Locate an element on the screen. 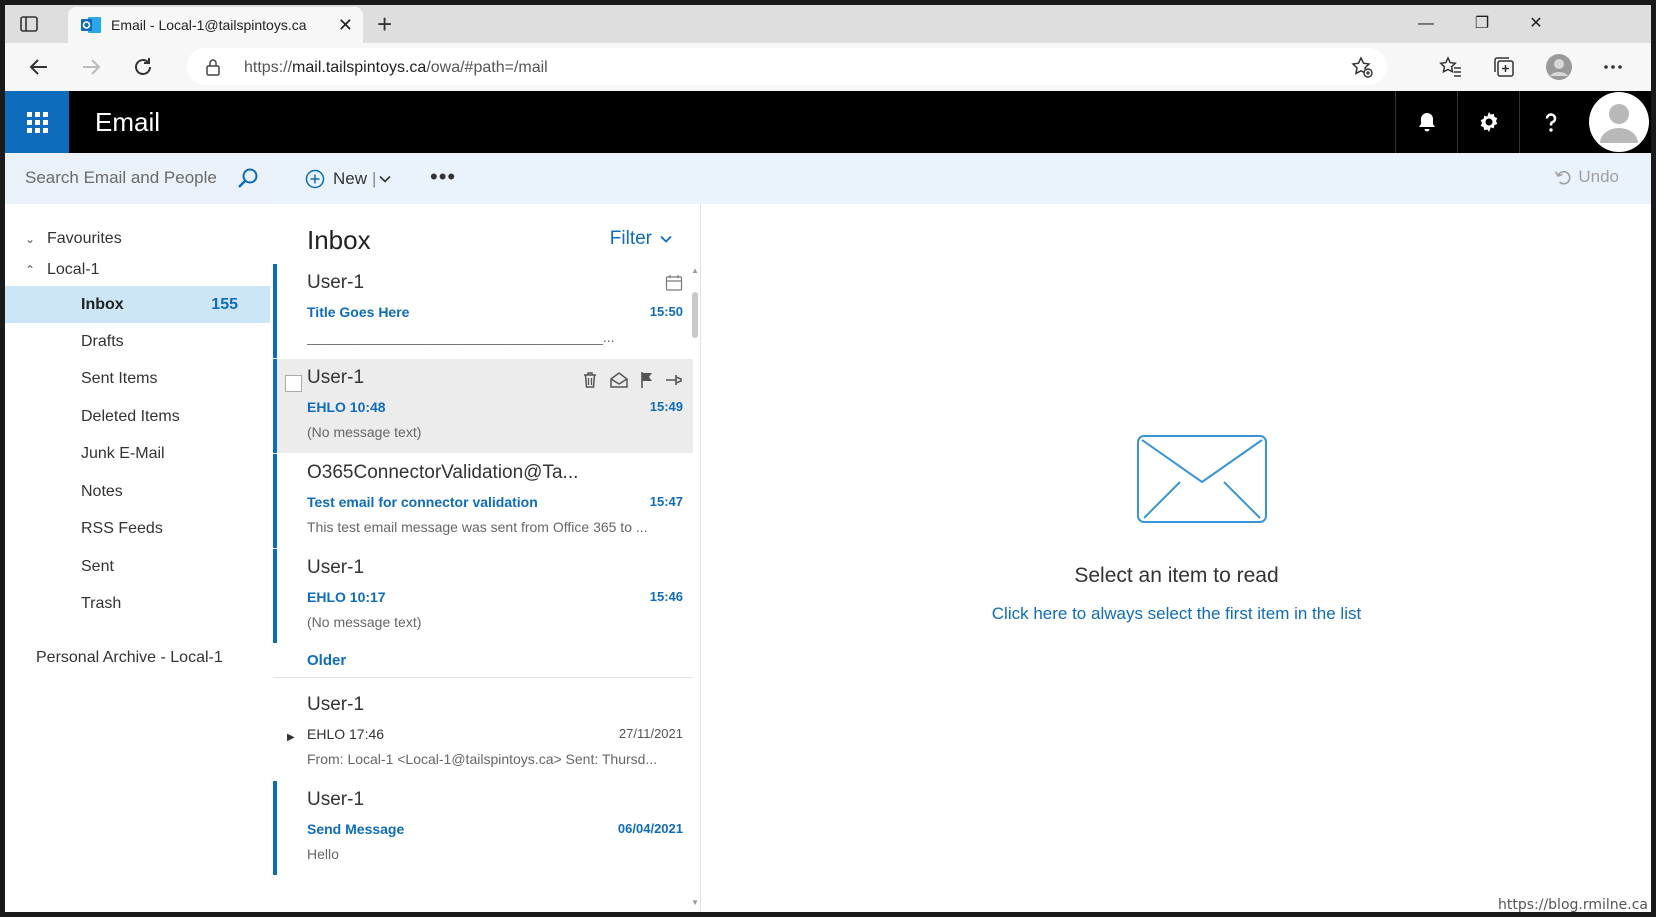 The image size is (1656, 917). message-subject: Test email for connector validation is located at coordinates (422, 502).